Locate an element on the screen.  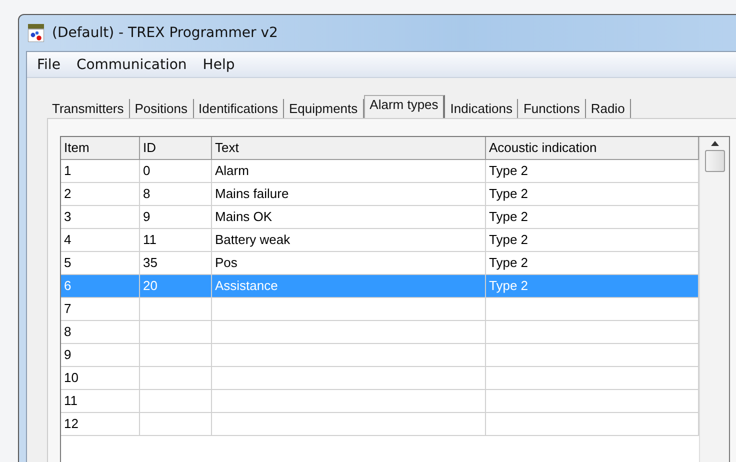
window-title: (Default) - TREX Programmer v2 is located at coordinates (165, 33).